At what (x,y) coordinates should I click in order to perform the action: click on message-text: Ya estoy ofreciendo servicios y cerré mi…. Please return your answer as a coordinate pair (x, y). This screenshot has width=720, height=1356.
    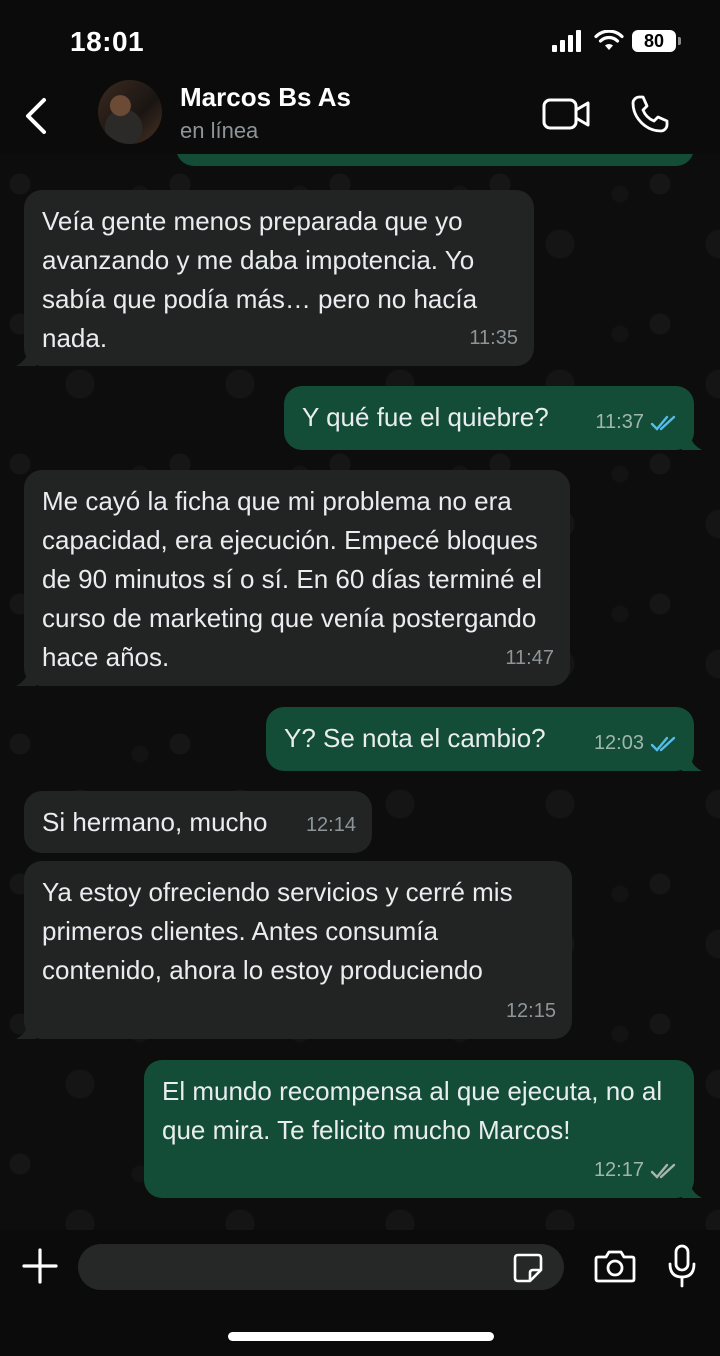
    Looking at the image, I should click on (277, 931).